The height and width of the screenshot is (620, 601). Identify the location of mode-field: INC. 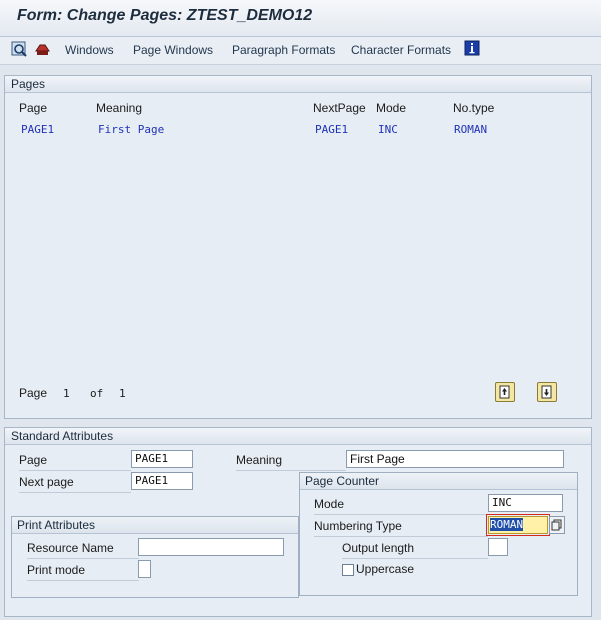
(525, 503).